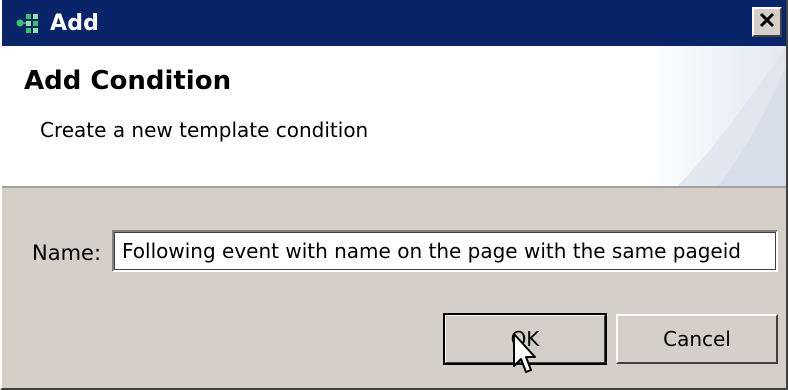  I want to click on banner-decoration, so click(731, 116).